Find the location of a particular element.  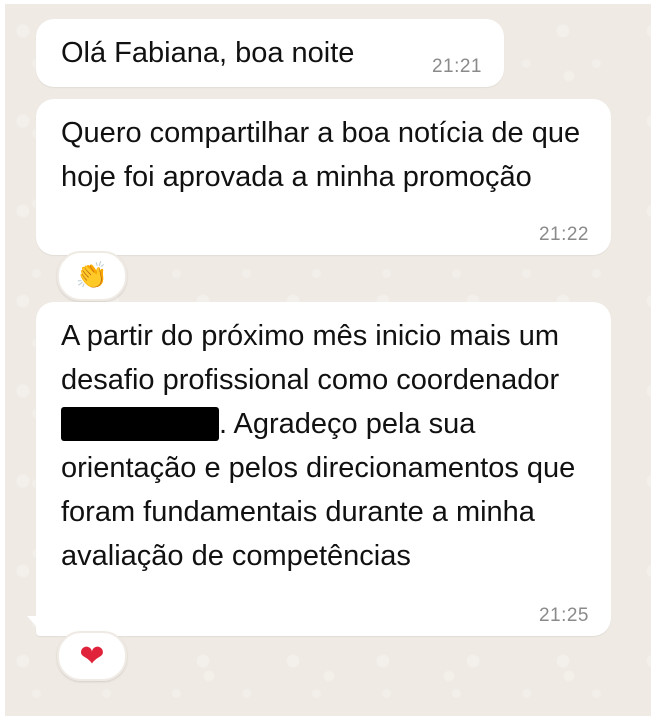

clapping-hands-icon: 👏 is located at coordinates (92, 276).